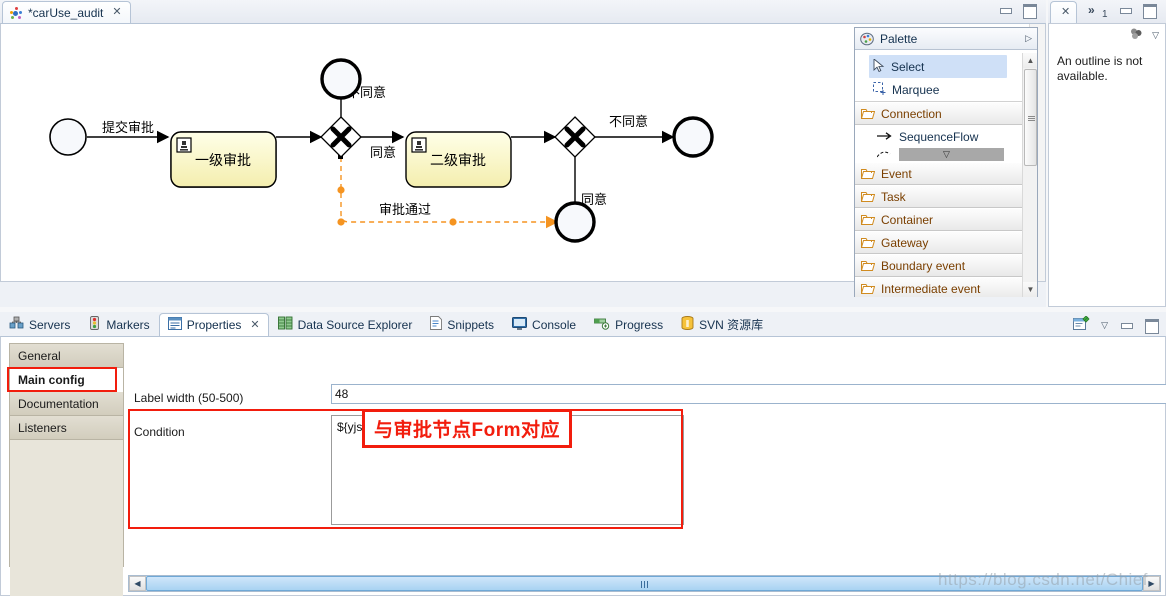 This screenshot has height=596, width=1166. What do you see at coordinates (1030, 60) in the screenshot?
I see `scroll-up-icon: ▲` at bounding box center [1030, 60].